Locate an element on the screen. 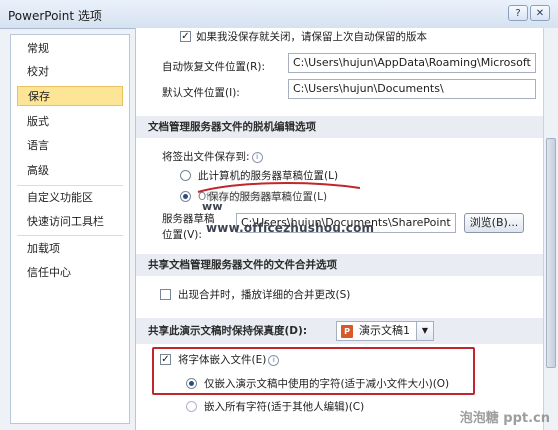  brand-watermark: 泡泡糖 ppt.cn is located at coordinates (504, 418).